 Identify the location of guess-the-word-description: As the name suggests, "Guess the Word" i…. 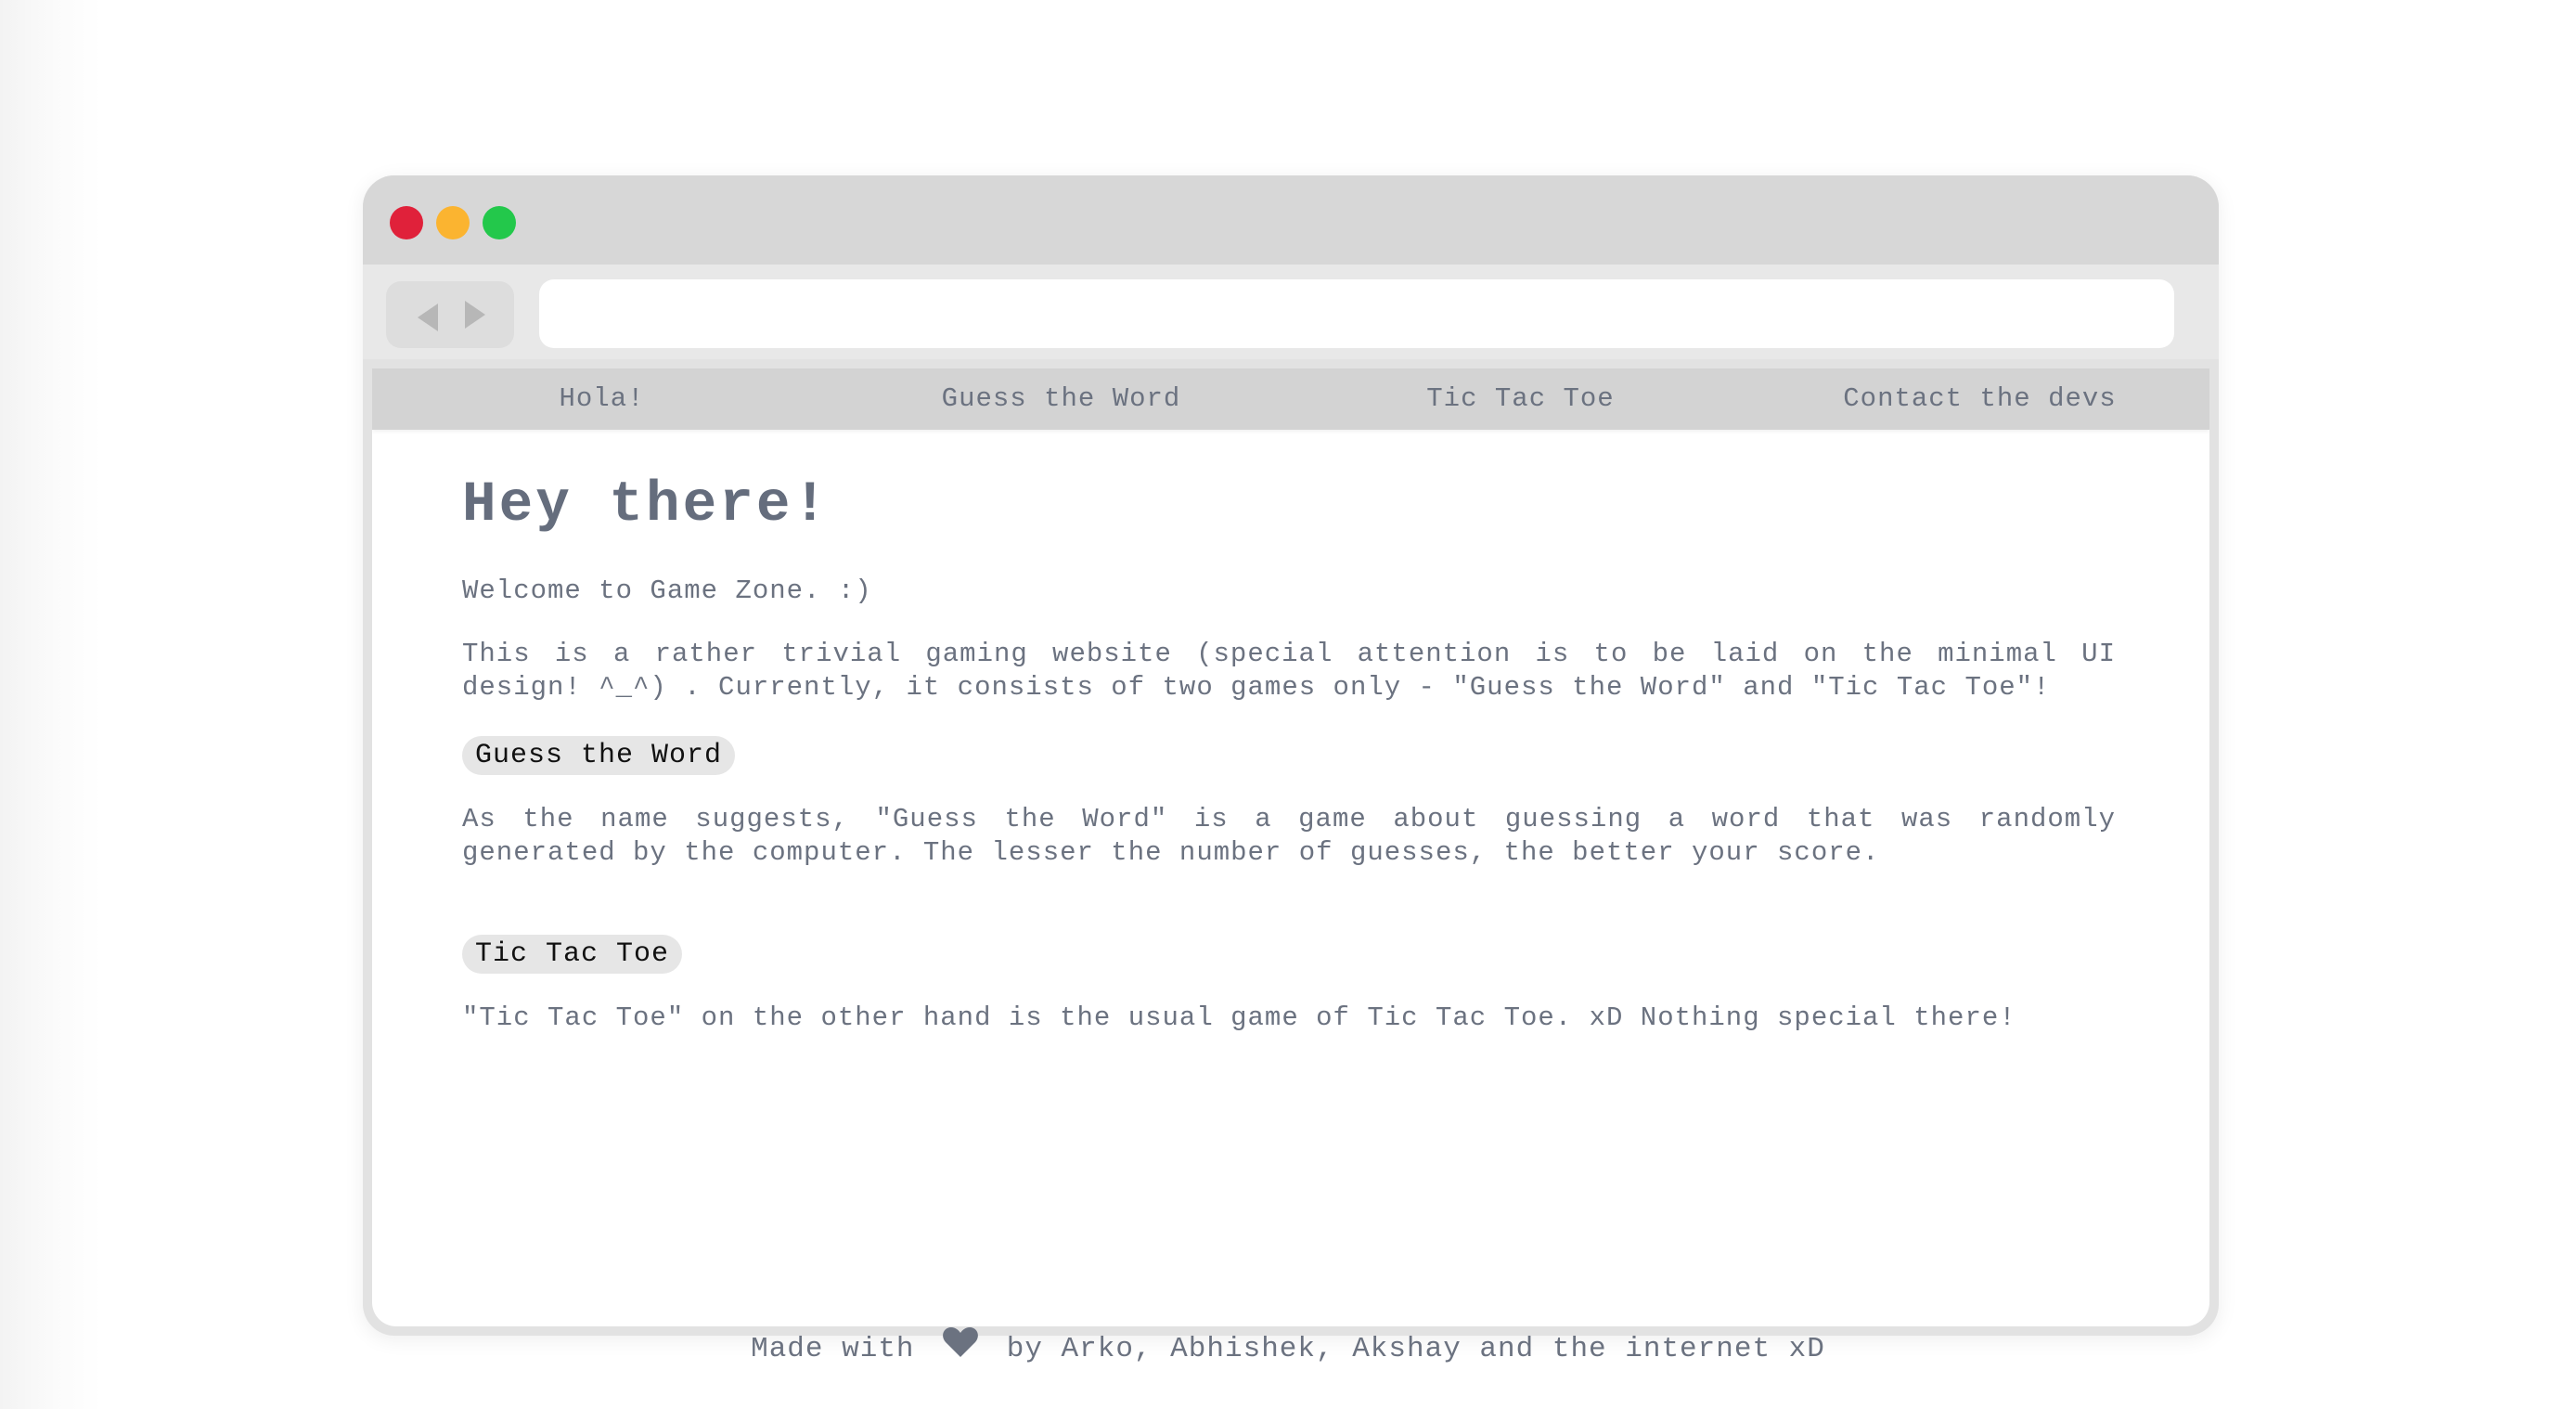
(1289, 836).